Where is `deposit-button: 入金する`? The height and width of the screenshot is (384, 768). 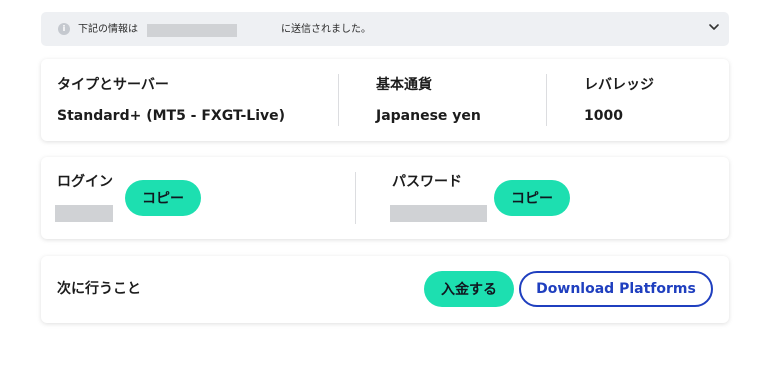 deposit-button: 入金する is located at coordinates (469, 289).